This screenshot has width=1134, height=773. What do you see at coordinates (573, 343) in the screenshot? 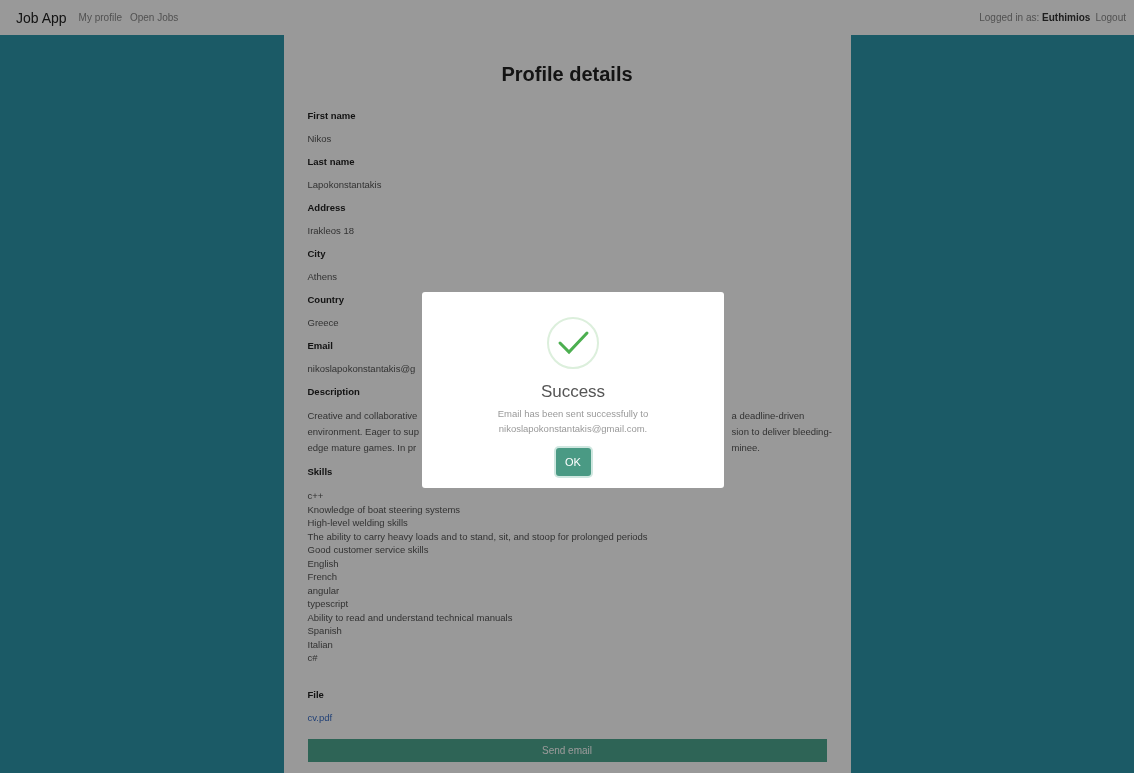
I see `check-circle-icon` at bounding box center [573, 343].